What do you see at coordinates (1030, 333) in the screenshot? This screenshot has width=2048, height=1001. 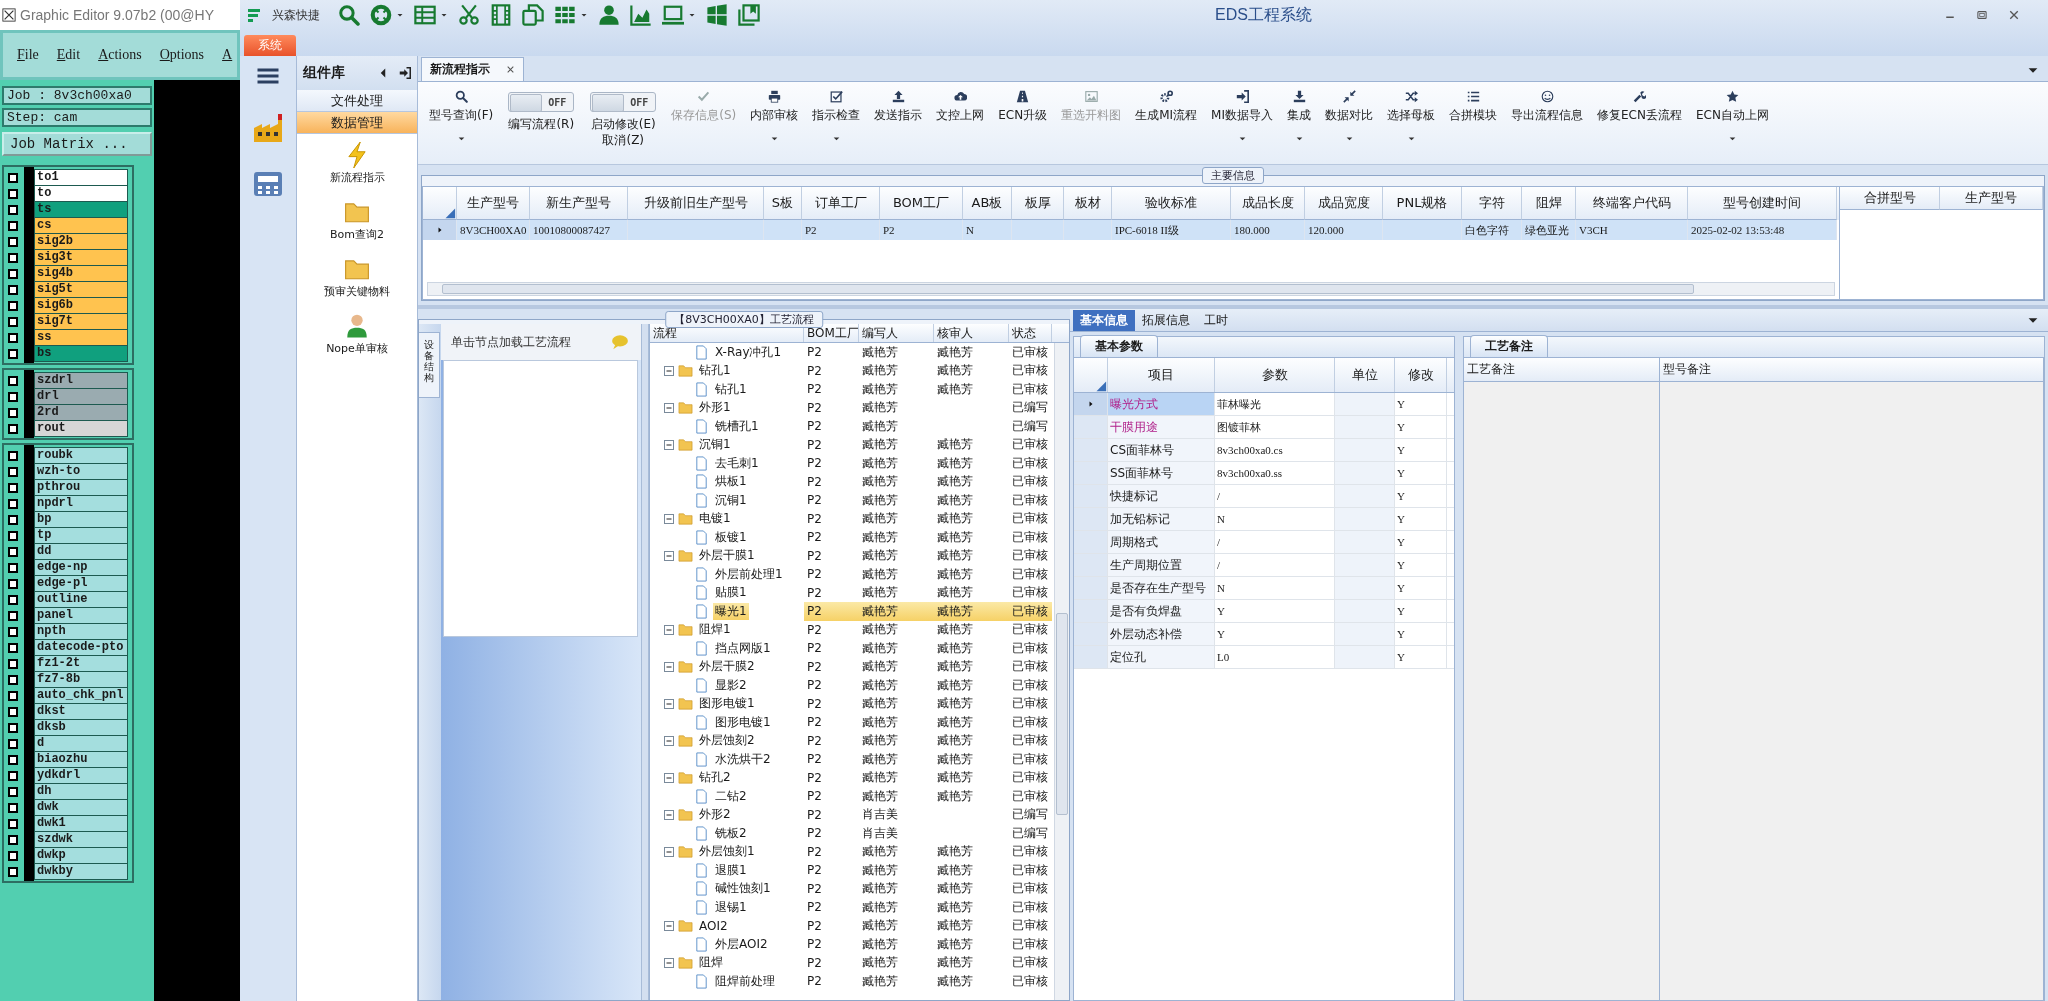 I see `column-header: 状态` at bounding box center [1030, 333].